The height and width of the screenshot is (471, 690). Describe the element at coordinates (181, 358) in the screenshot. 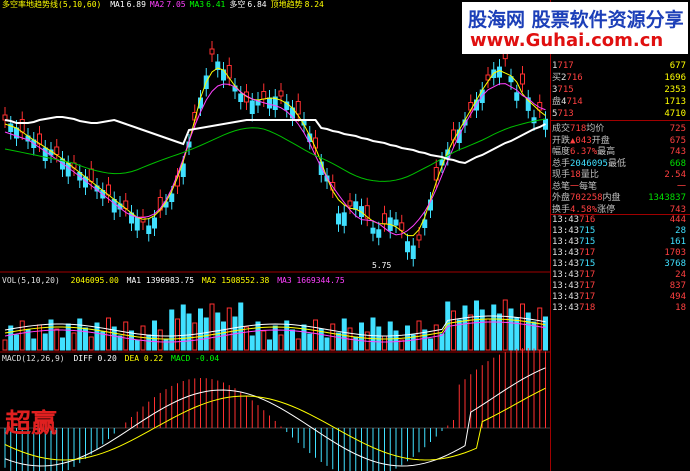

I see `macd-value-label: MACD` at that location.